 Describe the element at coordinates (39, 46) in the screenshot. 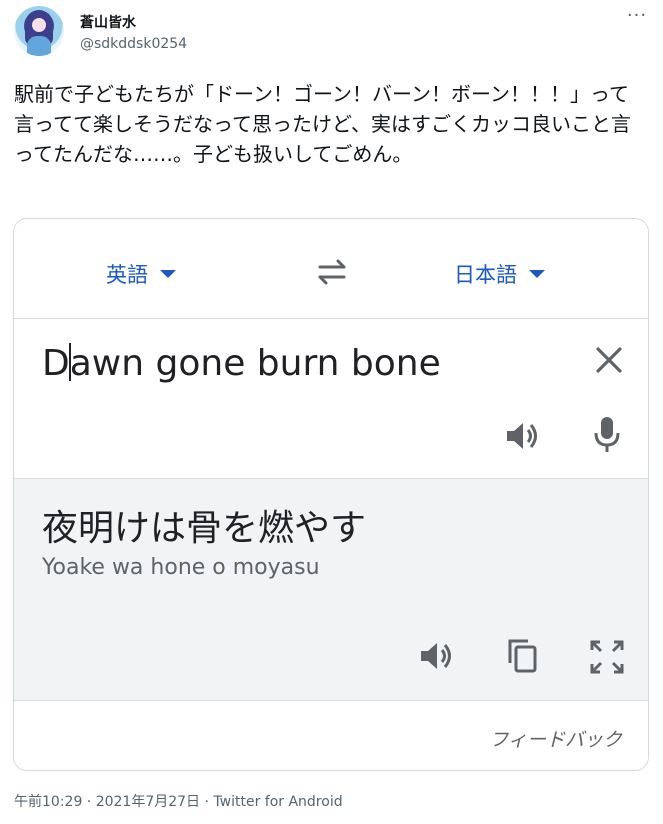

I see `avatar-dress` at that location.